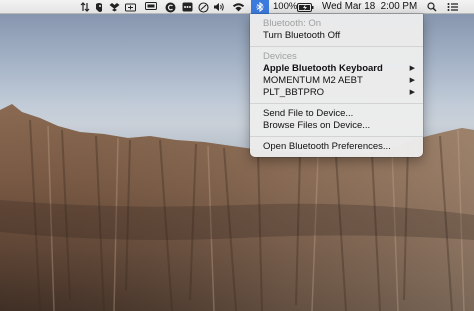  What do you see at coordinates (285, 7) in the screenshot?
I see `battery-percent: 100%` at bounding box center [285, 7].